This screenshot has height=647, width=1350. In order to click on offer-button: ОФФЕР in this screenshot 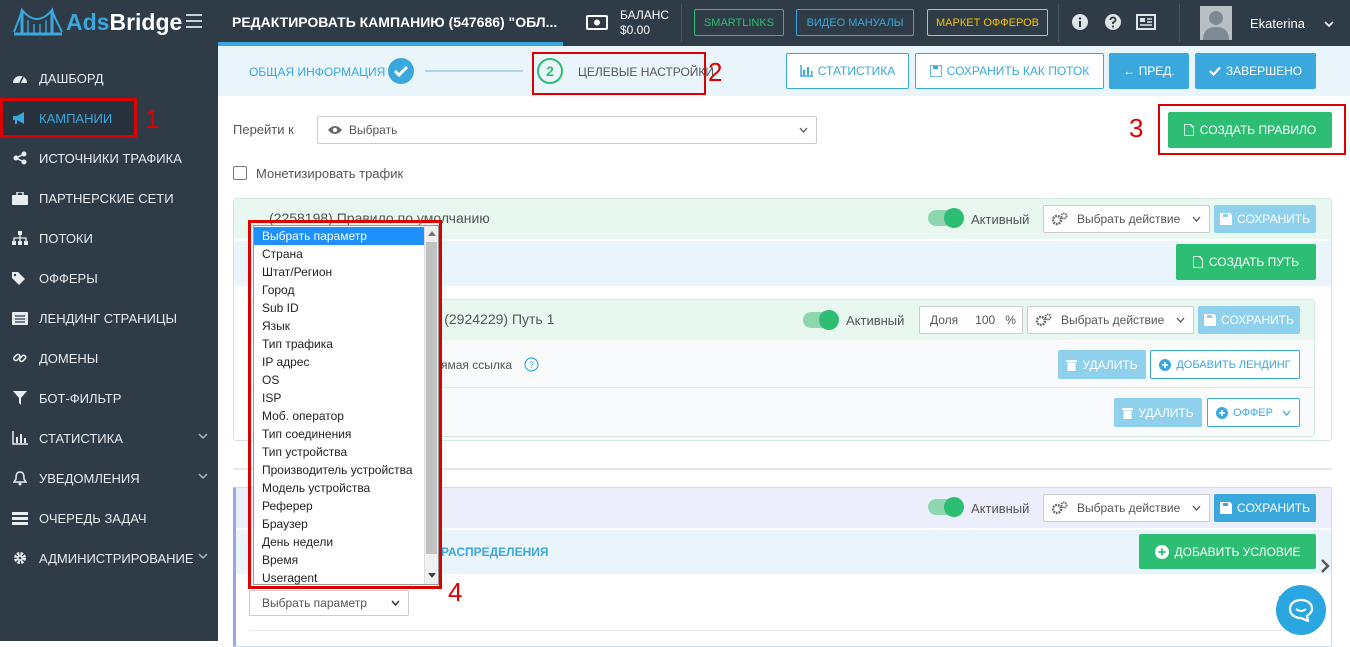, I will do `click(1253, 412)`.